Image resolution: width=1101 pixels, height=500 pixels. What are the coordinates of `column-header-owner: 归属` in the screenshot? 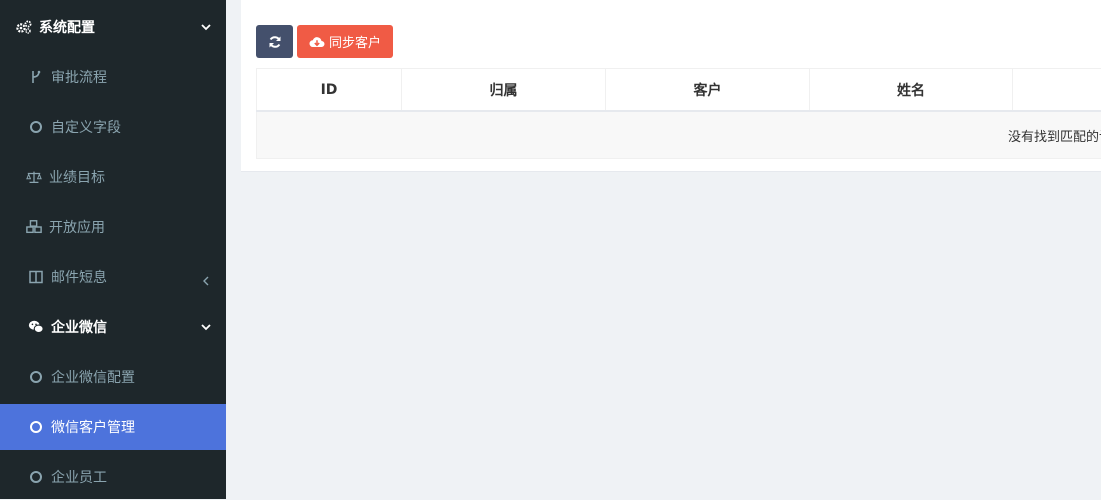 It's located at (504, 90).